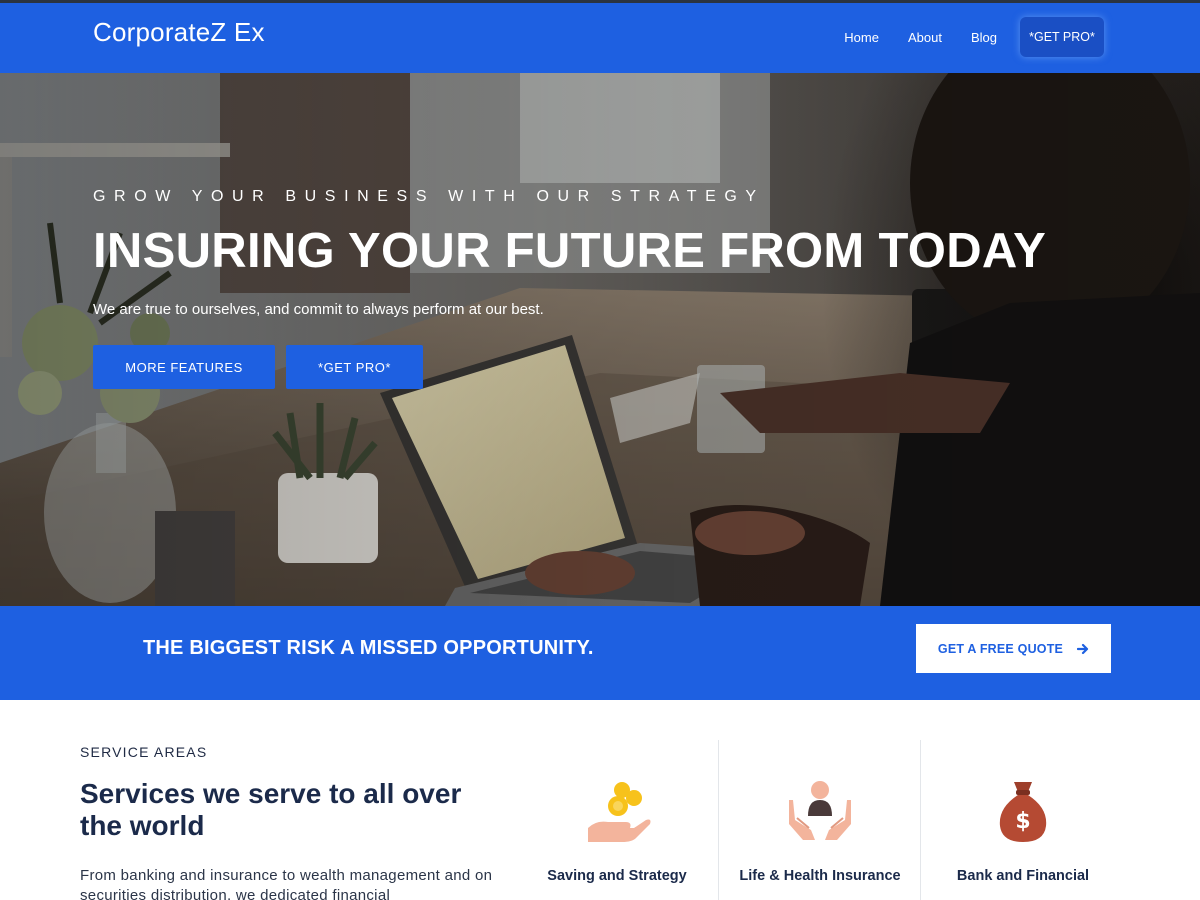 Image resolution: width=1200 pixels, height=900 pixels. I want to click on nav-home: Home, so click(861, 37).